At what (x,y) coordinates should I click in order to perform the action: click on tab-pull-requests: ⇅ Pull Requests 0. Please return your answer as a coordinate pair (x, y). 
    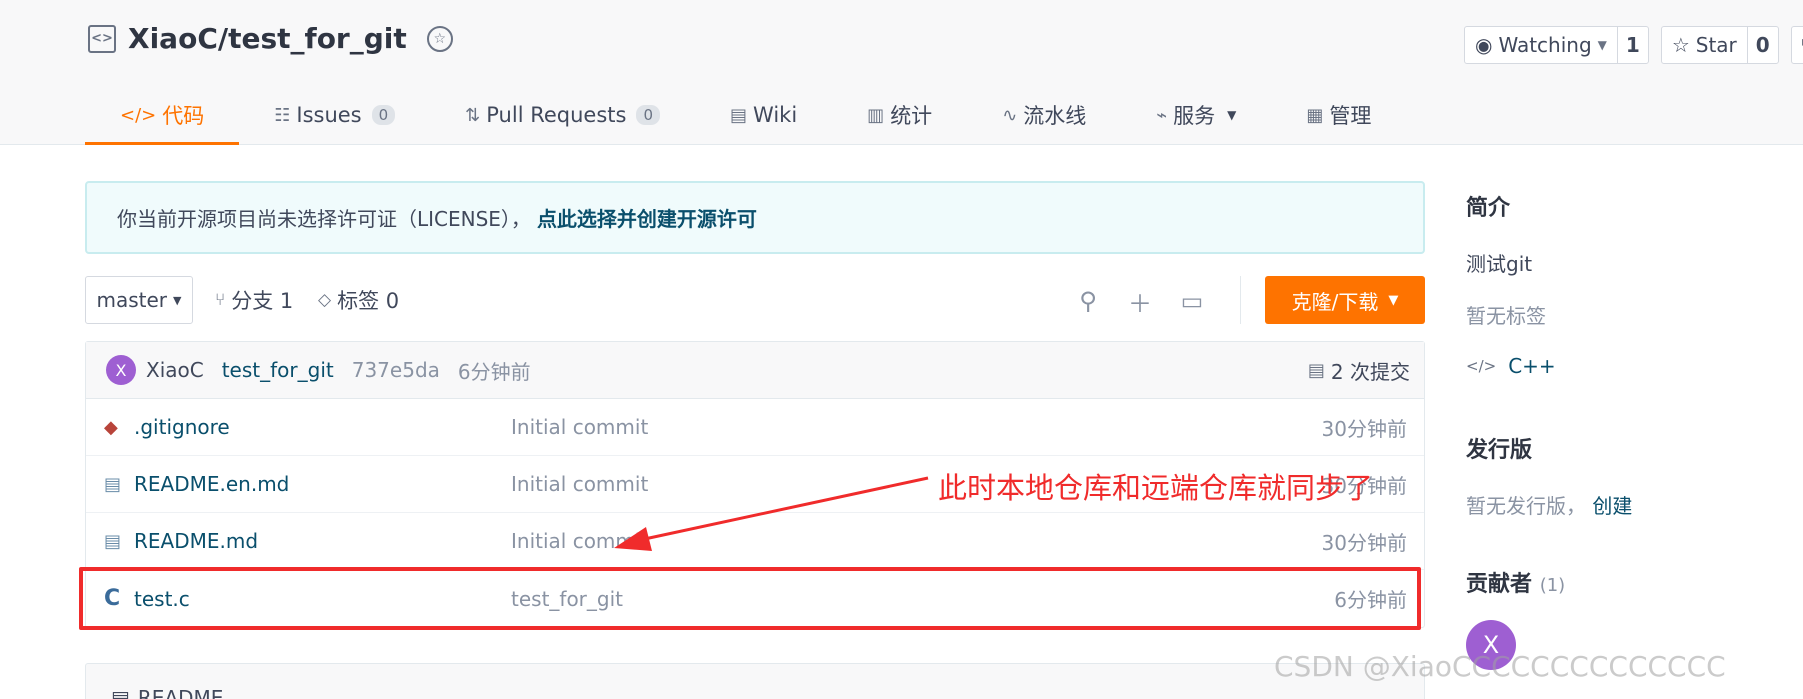
    Looking at the image, I should click on (562, 116).